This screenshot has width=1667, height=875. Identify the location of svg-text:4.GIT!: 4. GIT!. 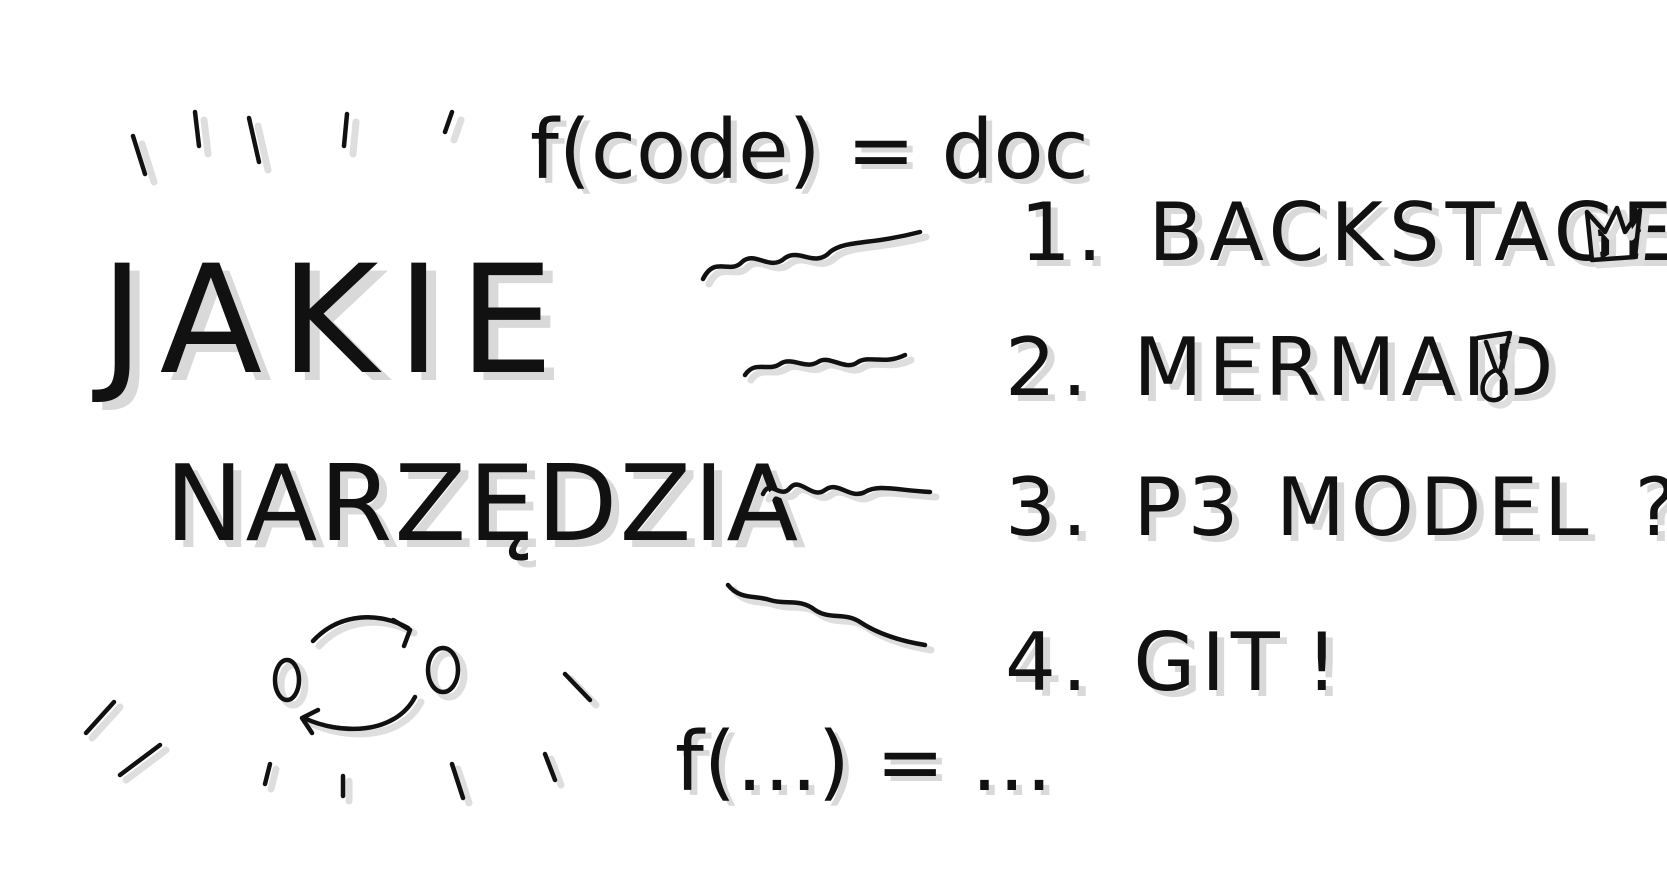
(1174, 662).